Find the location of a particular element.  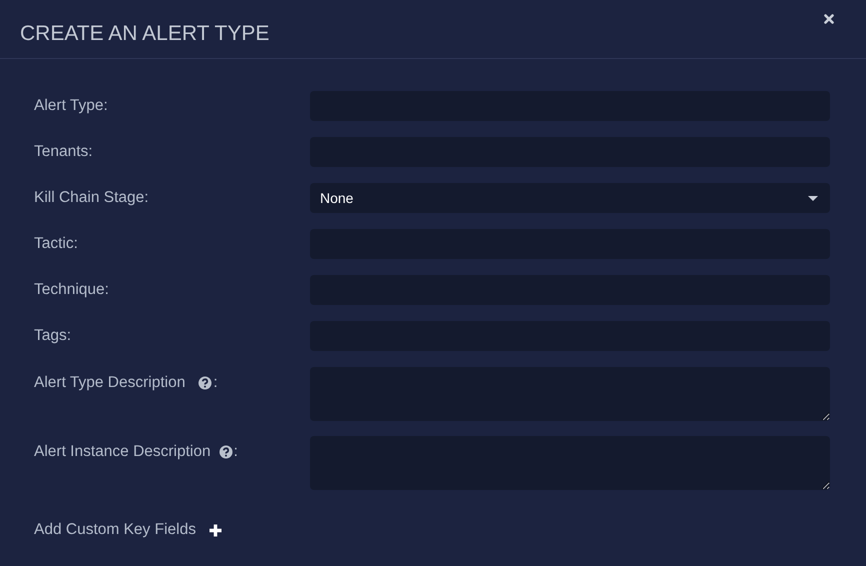

close-icon is located at coordinates (829, 19).